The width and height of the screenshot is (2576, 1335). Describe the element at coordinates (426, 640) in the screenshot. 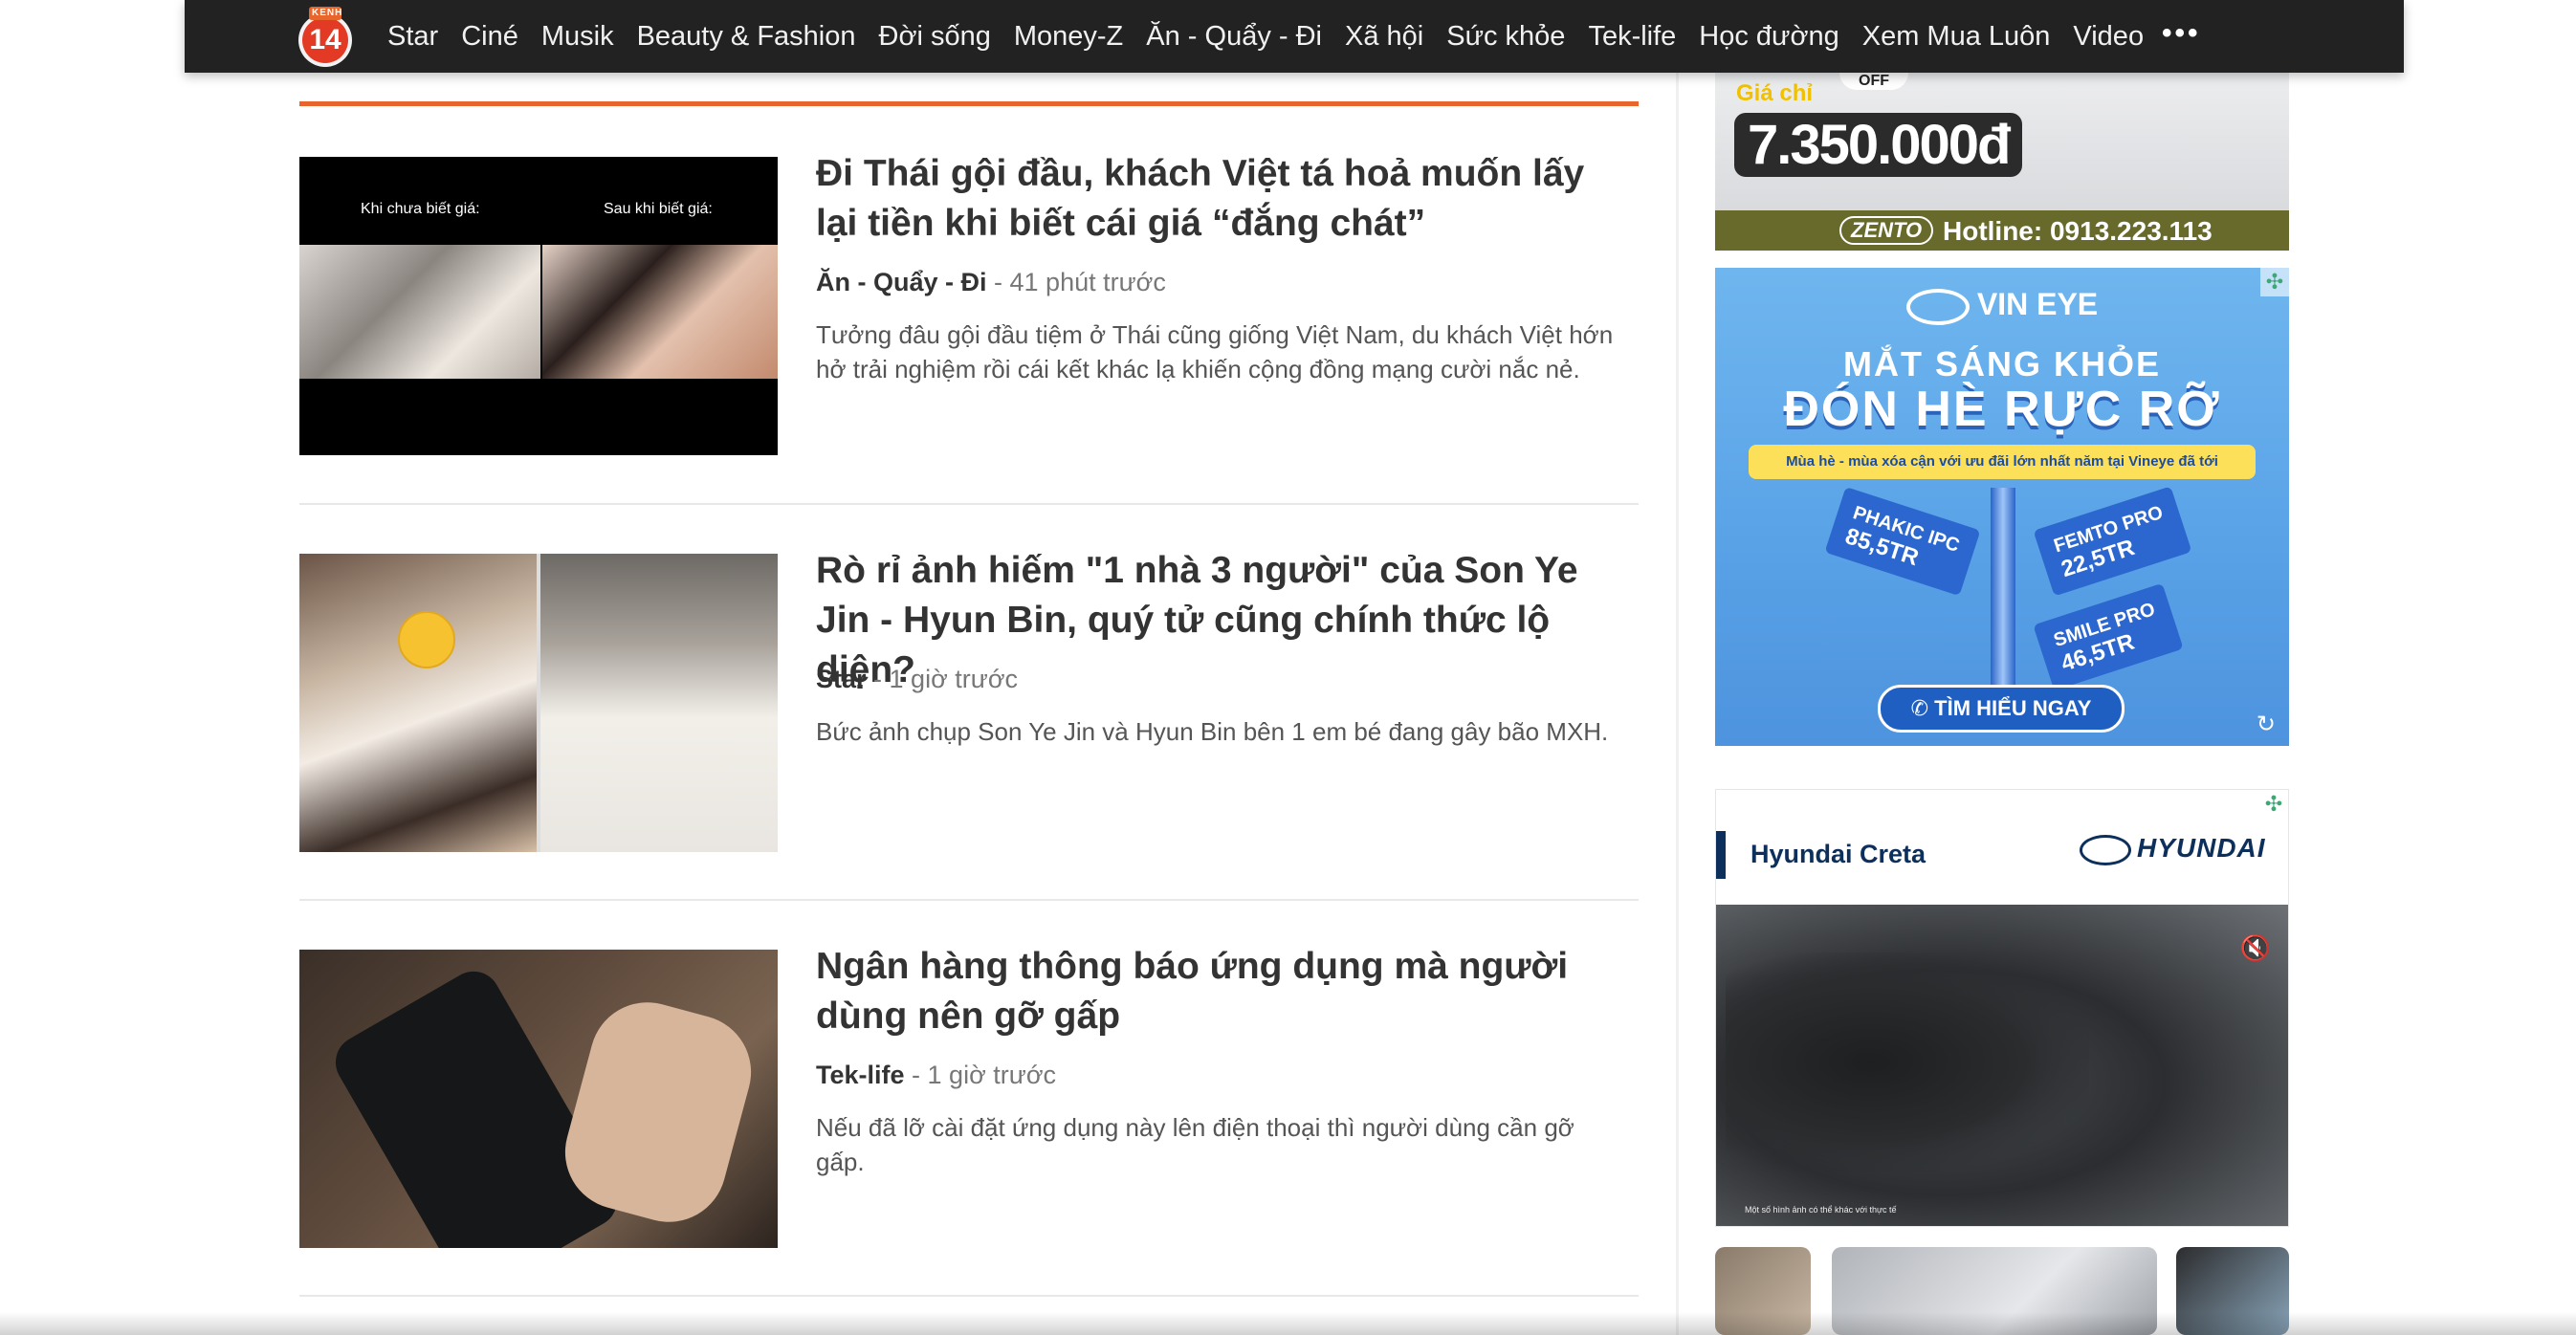

I see `baby-emoji-icon` at that location.